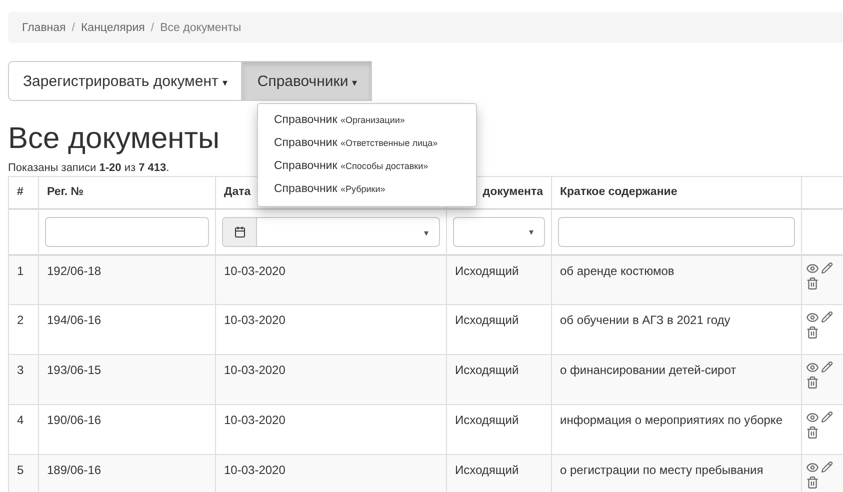  I want to click on table-cell: 190/06-16, so click(74, 420).